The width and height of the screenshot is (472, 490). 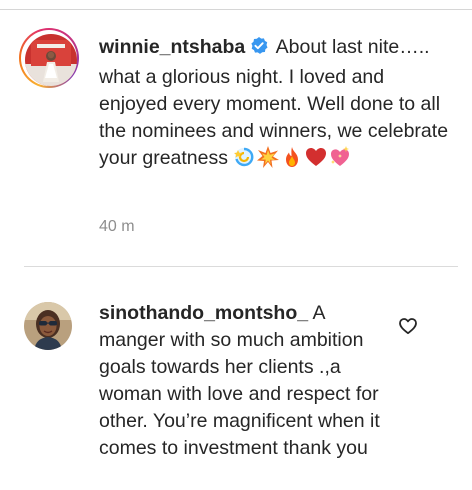 I want to click on author-avatar, so click(x=49, y=58).